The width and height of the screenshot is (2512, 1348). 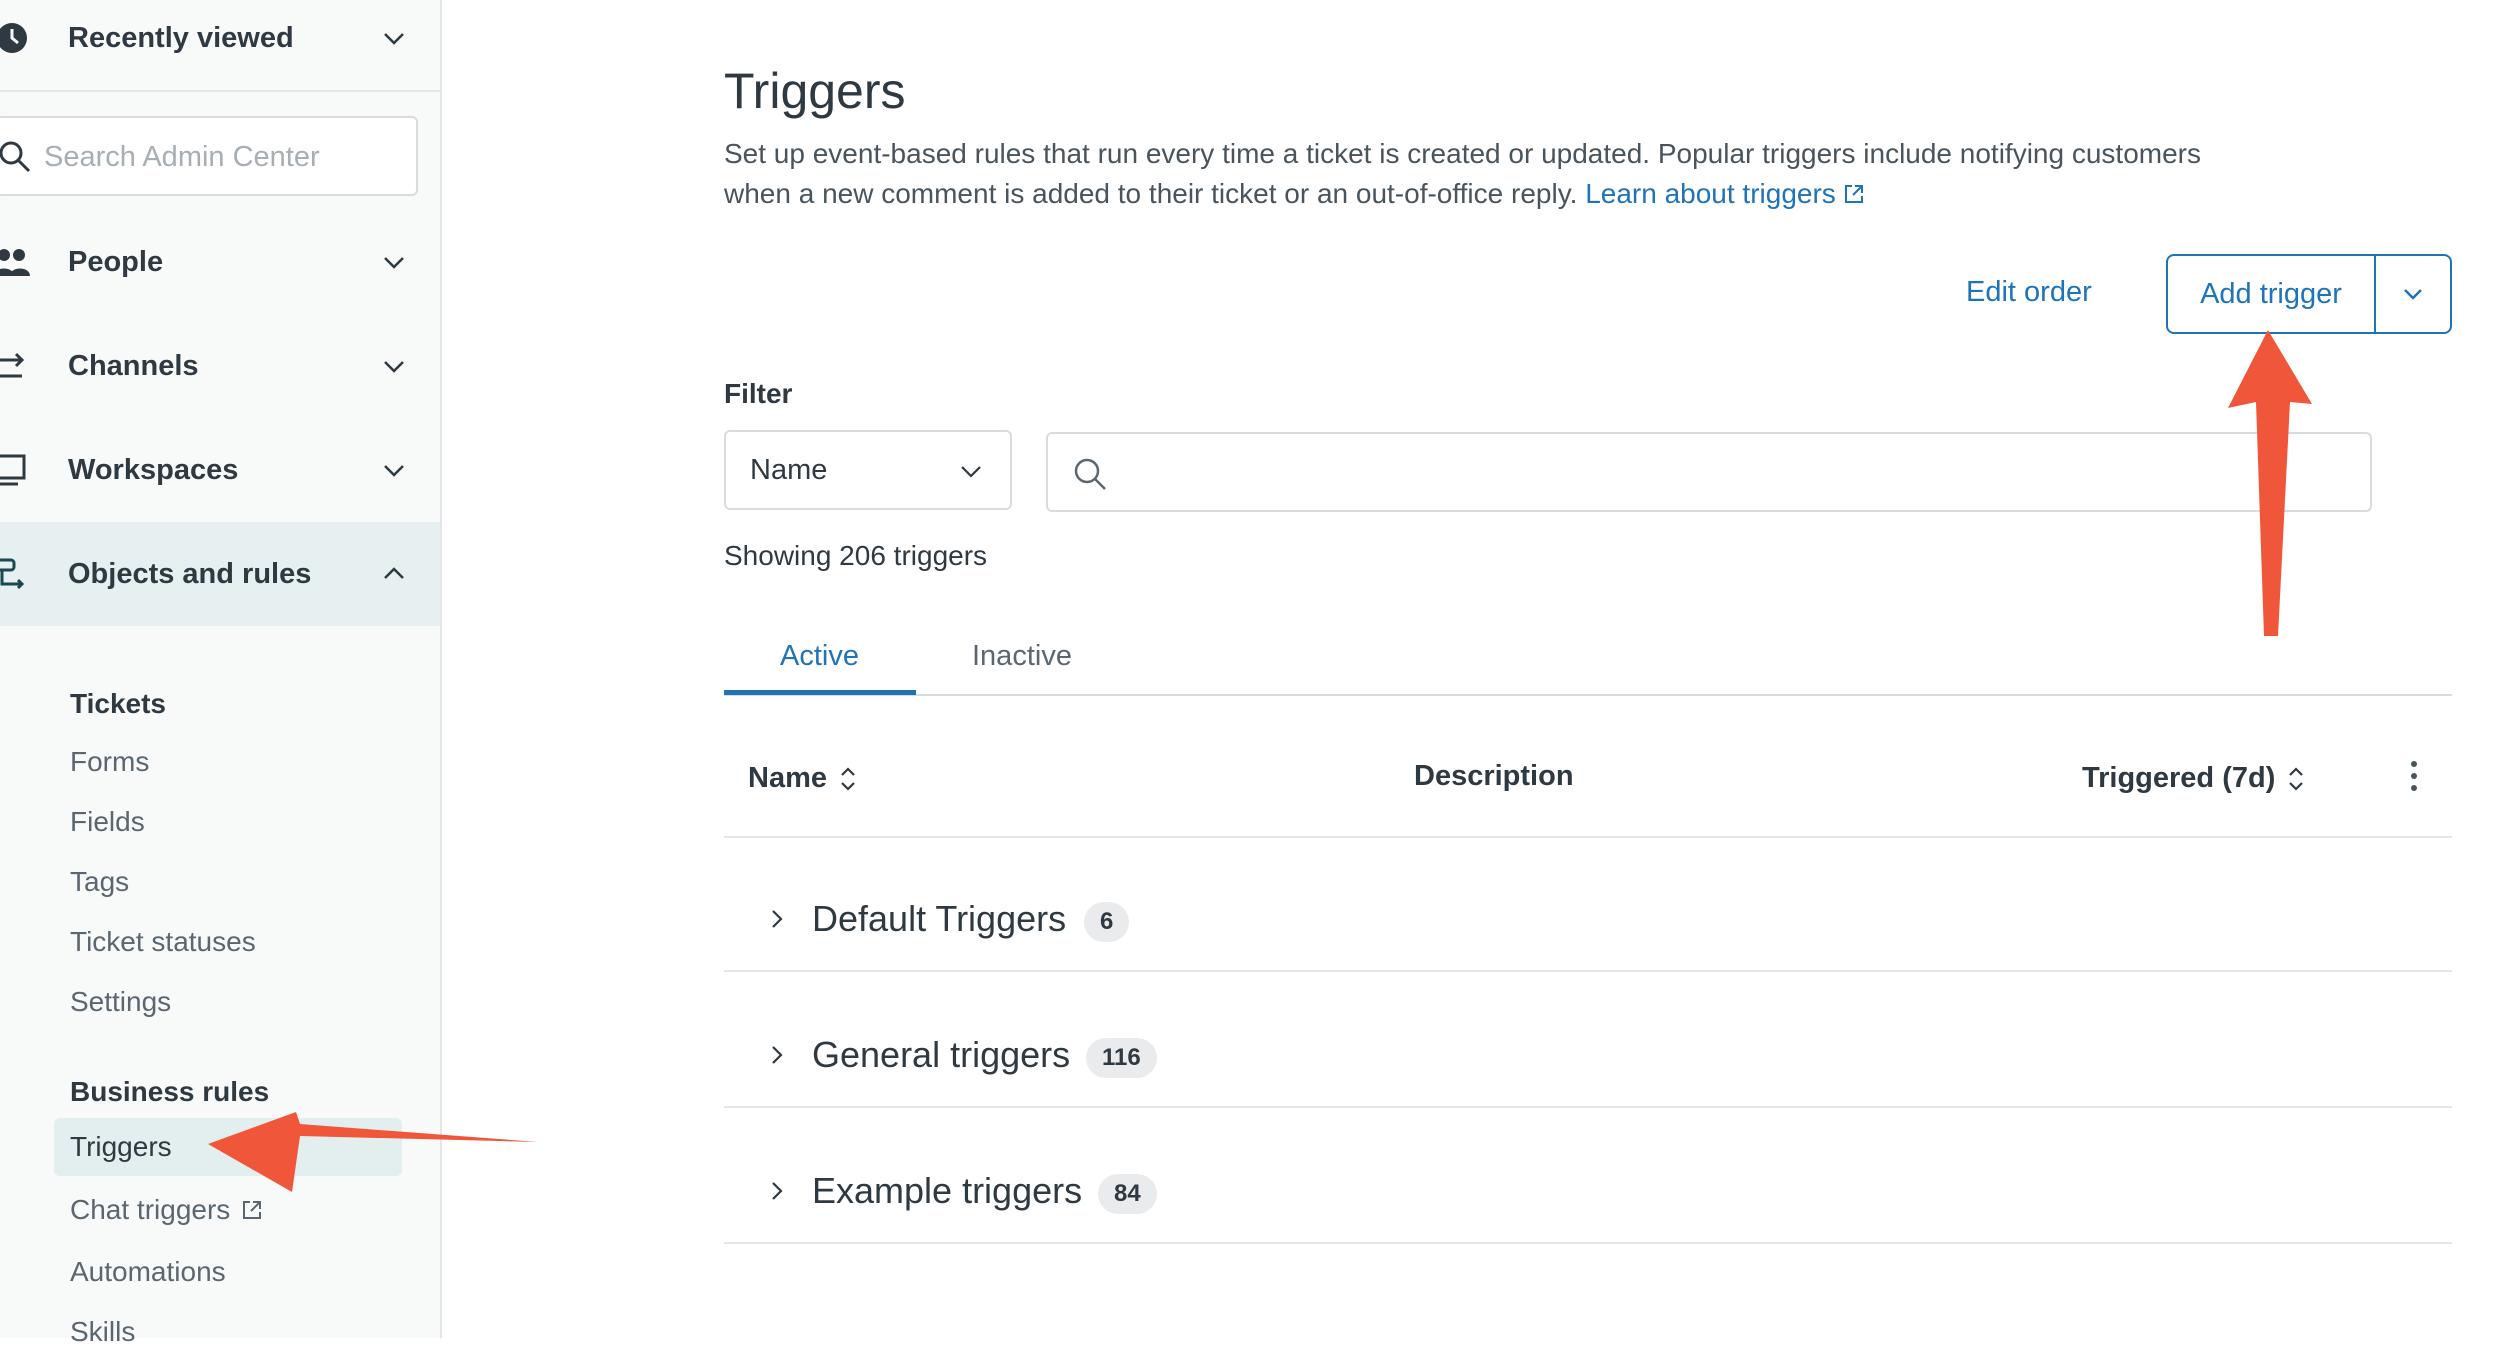 What do you see at coordinates (1121, 1058) in the screenshot?
I see `group-count-badge: 116` at bounding box center [1121, 1058].